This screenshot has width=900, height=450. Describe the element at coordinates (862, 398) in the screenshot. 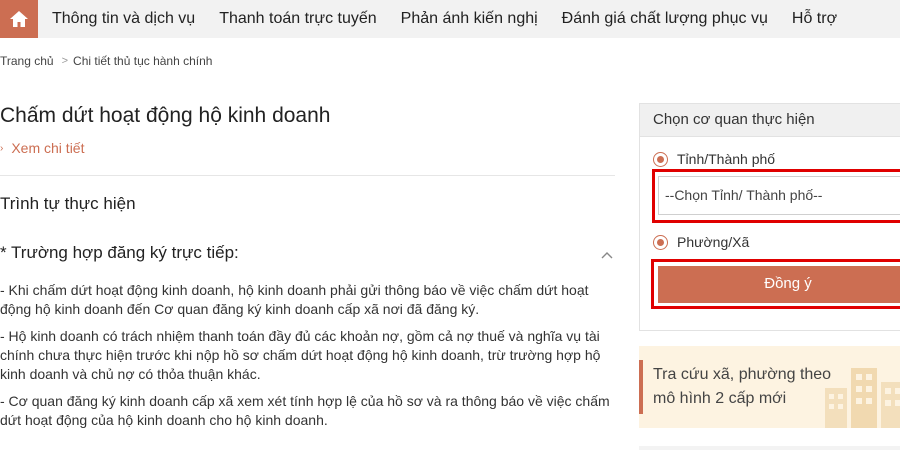

I see `buildings-icon` at that location.